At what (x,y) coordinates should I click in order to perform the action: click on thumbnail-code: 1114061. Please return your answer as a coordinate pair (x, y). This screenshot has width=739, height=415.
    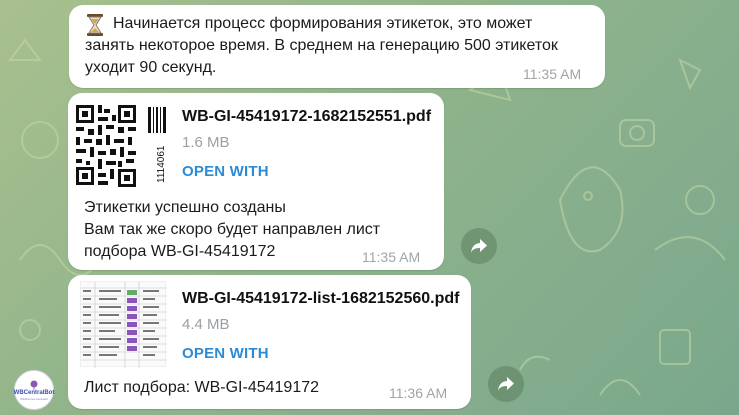
    Looking at the image, I should click on (161, 164).